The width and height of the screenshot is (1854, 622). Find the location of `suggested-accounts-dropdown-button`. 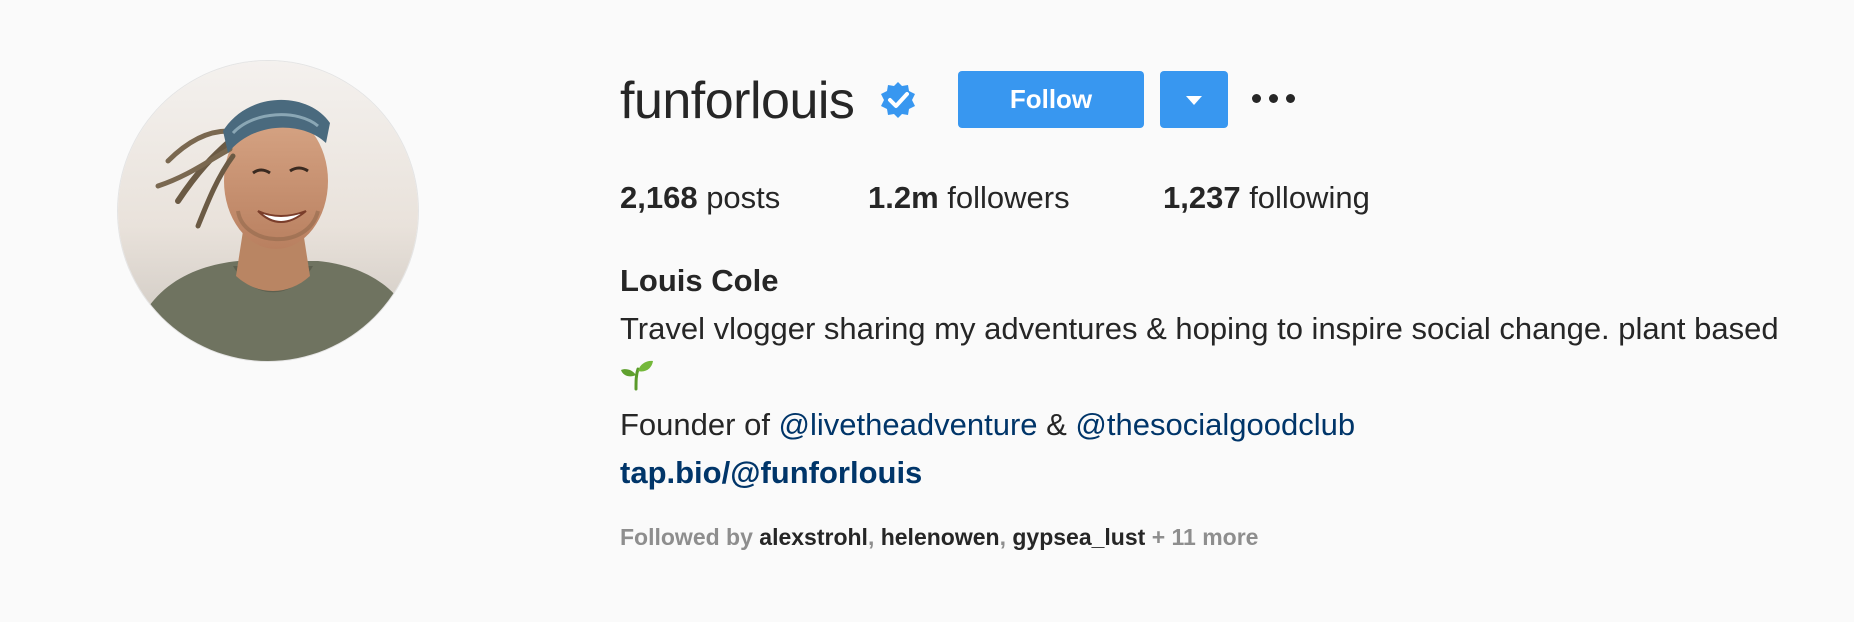

suggested-accounts-dropdown-button is located at coordinates (1194, 99).